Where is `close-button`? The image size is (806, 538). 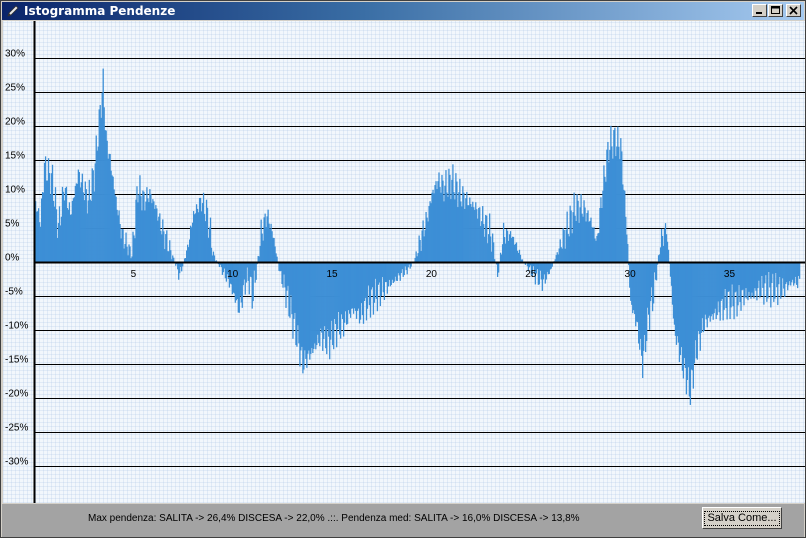
close-button is located at coordinates (793, 10).